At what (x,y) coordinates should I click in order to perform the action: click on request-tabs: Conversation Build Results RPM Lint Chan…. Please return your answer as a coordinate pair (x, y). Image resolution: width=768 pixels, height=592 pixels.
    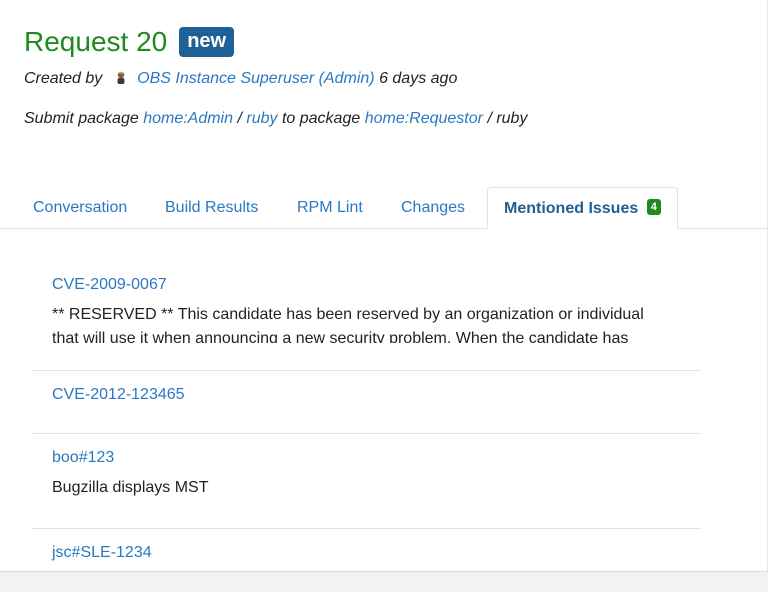
    Looking at the image, I should click on (383, 208).